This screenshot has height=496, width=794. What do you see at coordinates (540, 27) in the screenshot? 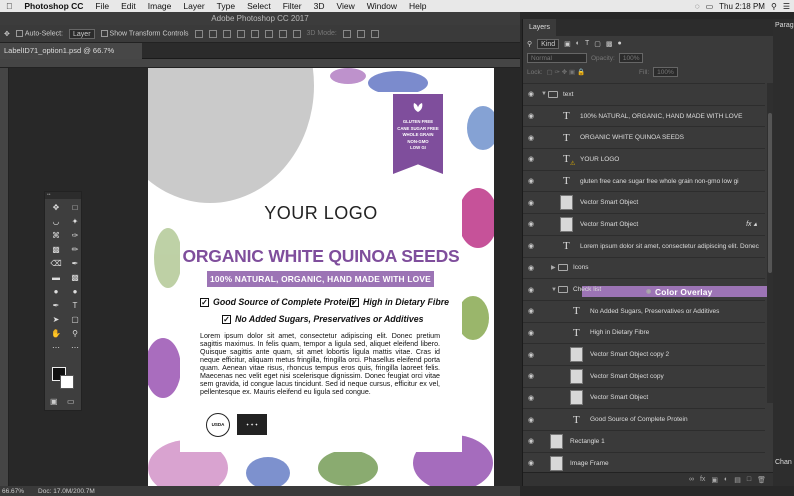
I see `tab-layers: Layers` at bounding box center [540, 27].